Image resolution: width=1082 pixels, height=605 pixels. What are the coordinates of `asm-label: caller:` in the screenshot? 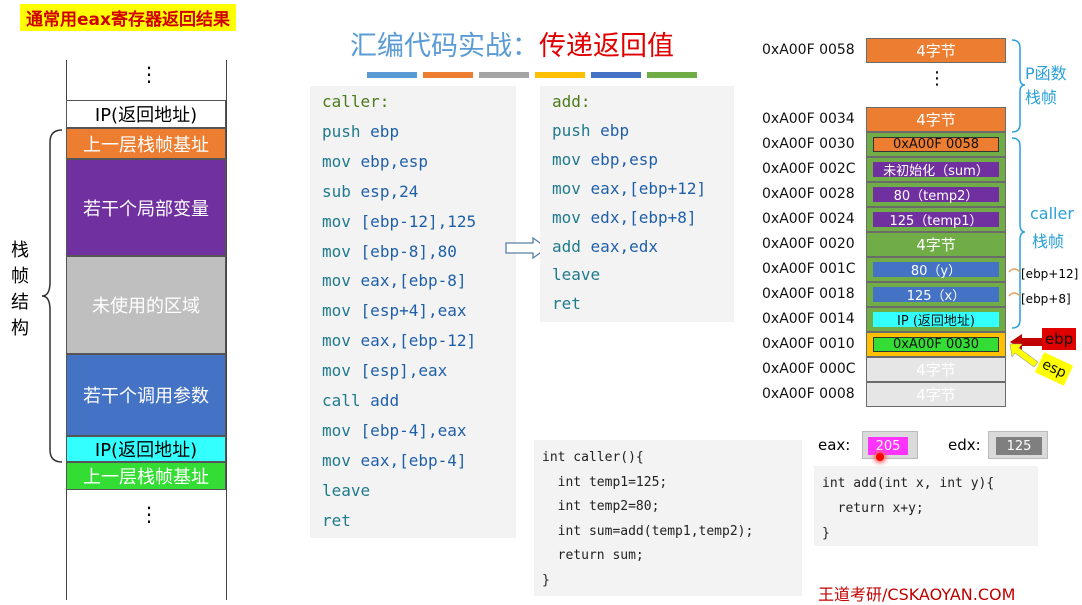 It's located at (356, 101).